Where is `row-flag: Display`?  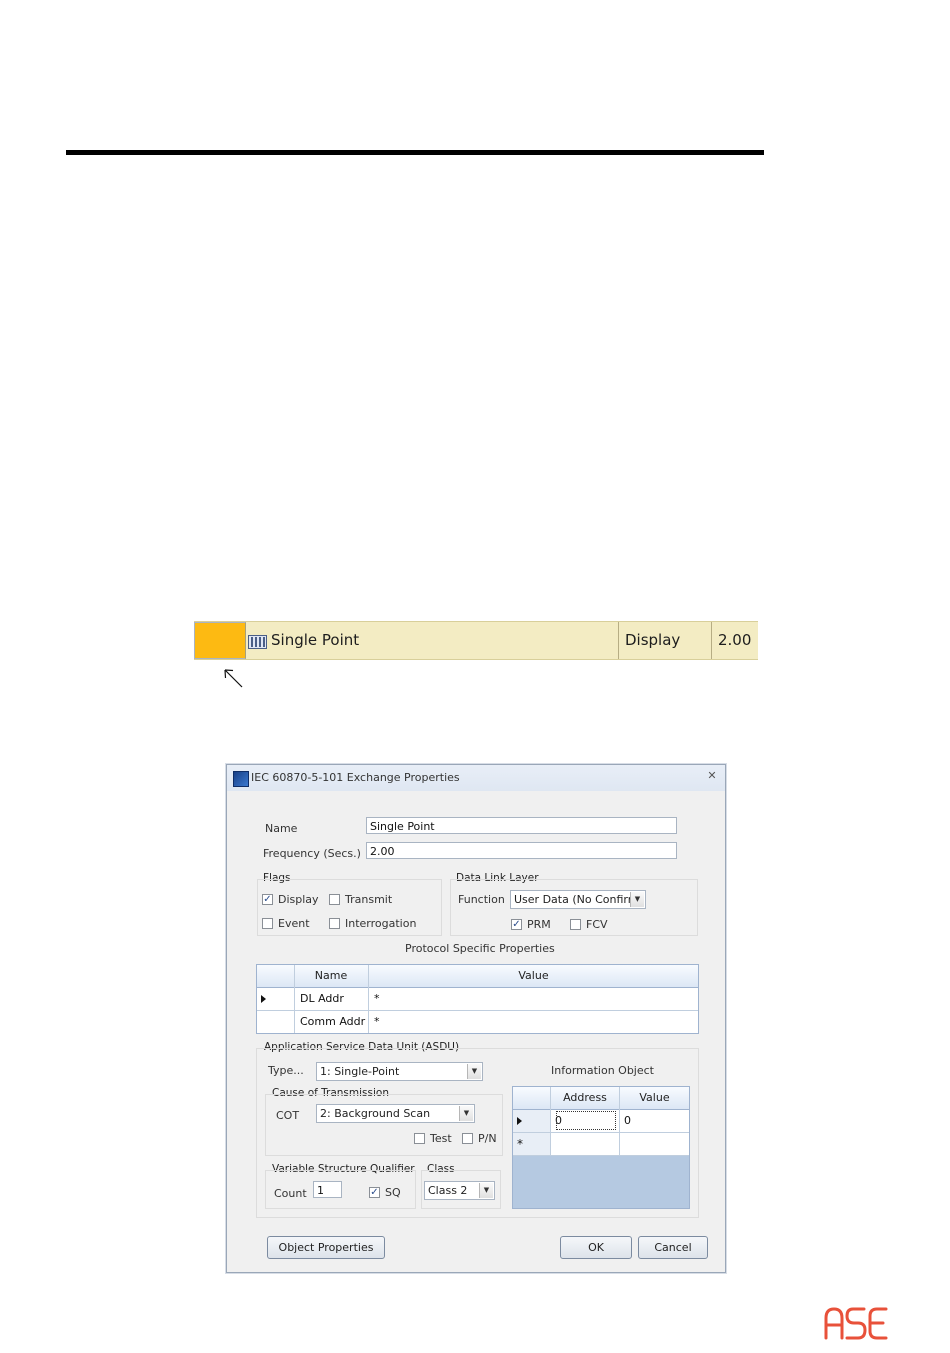 row-flag: Display is located at coordinates (653, 640).